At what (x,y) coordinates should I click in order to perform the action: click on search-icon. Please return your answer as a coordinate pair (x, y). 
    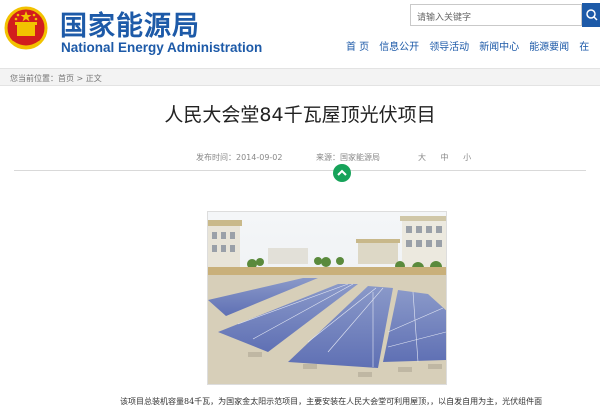
    Looking at the image, I should click on (592, 15).